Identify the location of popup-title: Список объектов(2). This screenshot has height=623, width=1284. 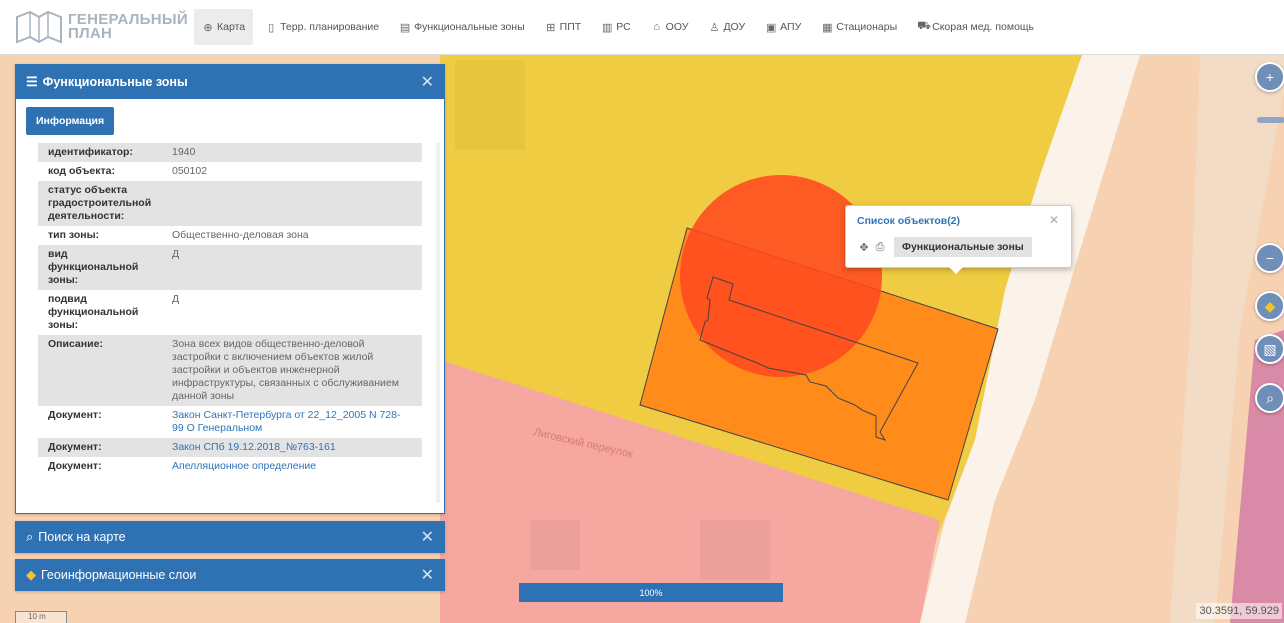
(909, 221).